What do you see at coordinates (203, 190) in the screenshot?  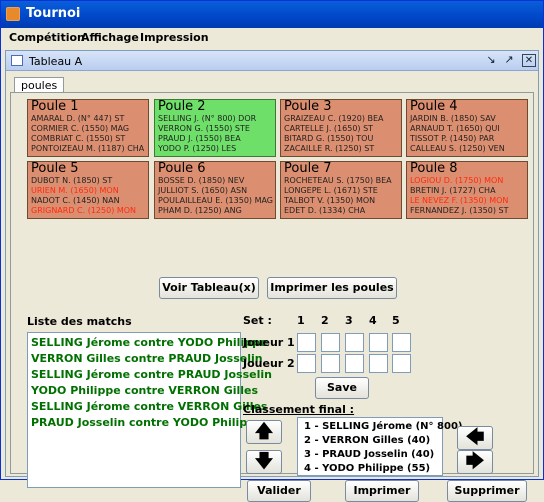 I see `poule-player: JULLIOT S. (1650) ASN` at bounding box center [203, 190].